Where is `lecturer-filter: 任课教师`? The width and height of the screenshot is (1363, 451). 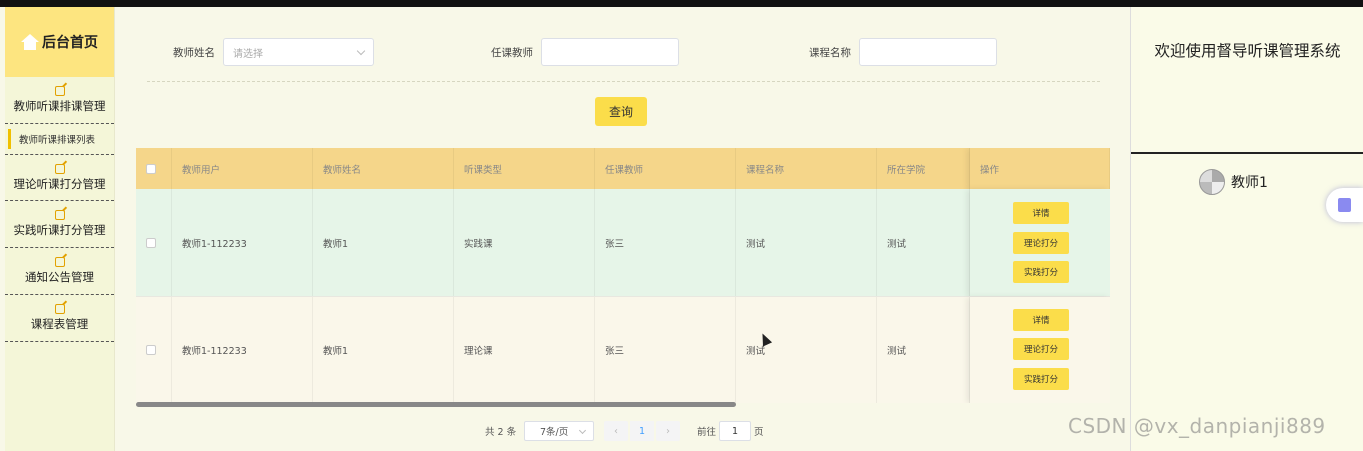
lecturer-filter: 任课教师 is located at coordinates (585, 52).